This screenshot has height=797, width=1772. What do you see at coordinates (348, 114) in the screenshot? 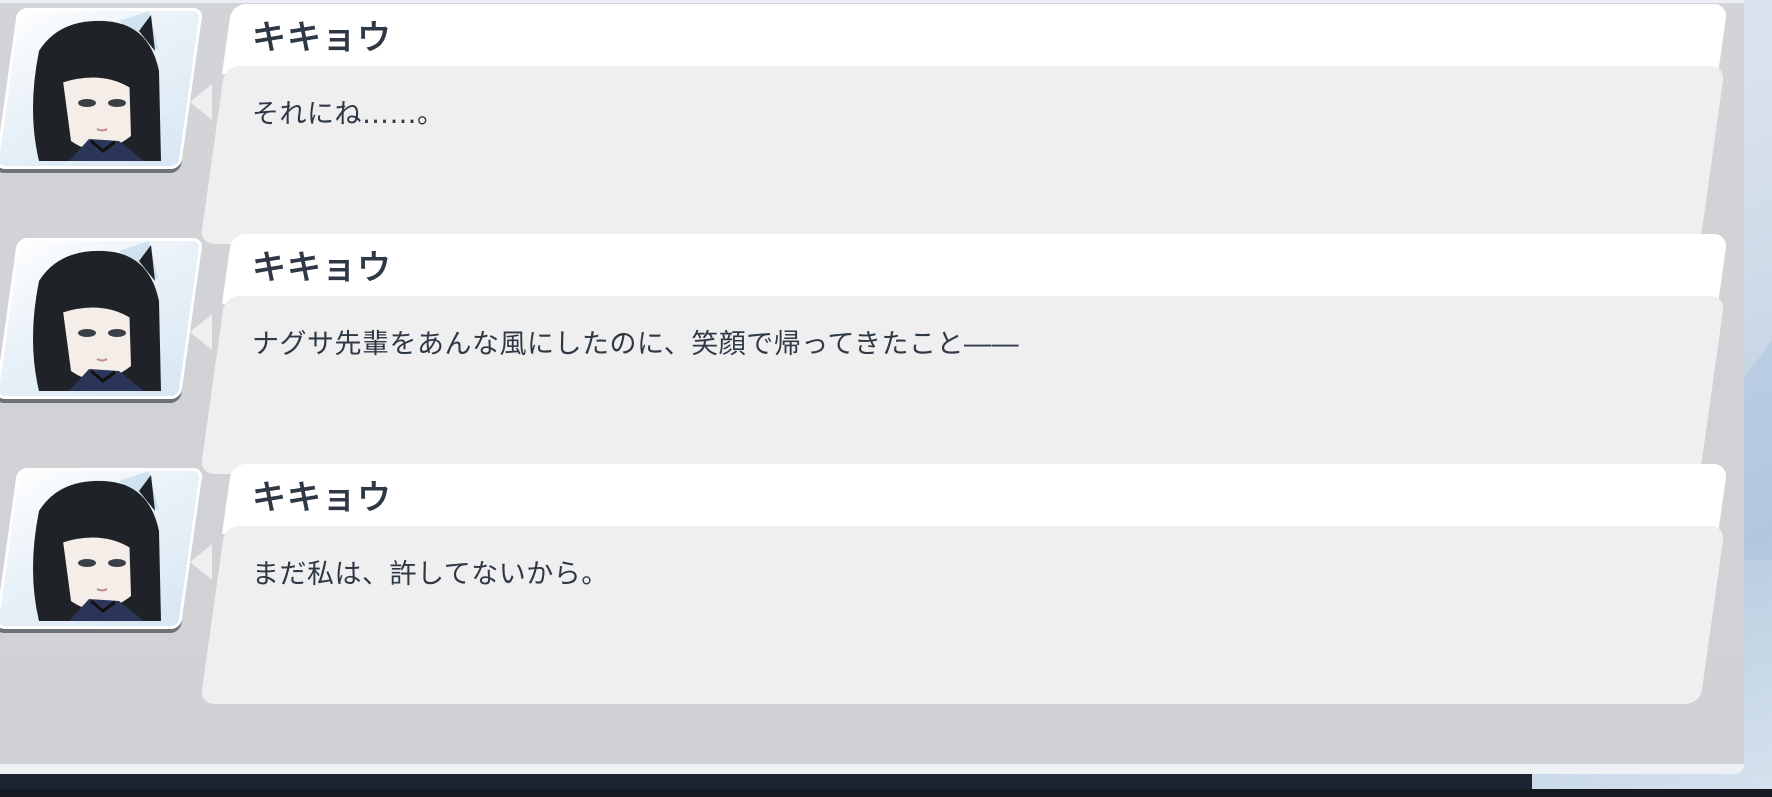
I see `message-text: それにね……。` at bounding box center [348, 114].